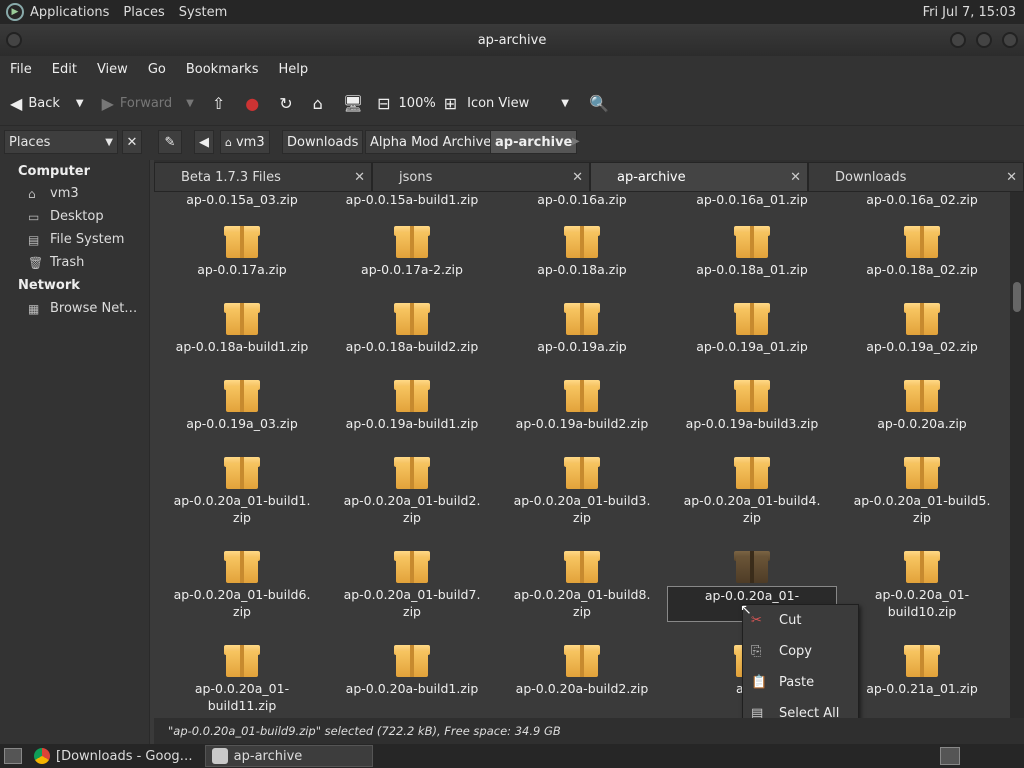 This screenshot has width=1024, height=768. Describe the element at coordinates (64, 69) in the screenshot. I see `menu-edit: Edit` at that location.